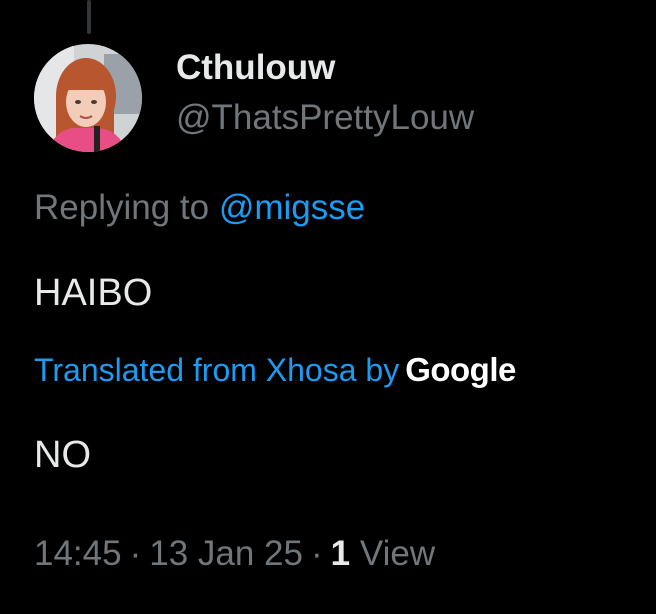  What do you see at coordinates (216, 370) in the screenshot?
I see `translation-label: Translated from Xhosa by` at bounding box center [216, 370].